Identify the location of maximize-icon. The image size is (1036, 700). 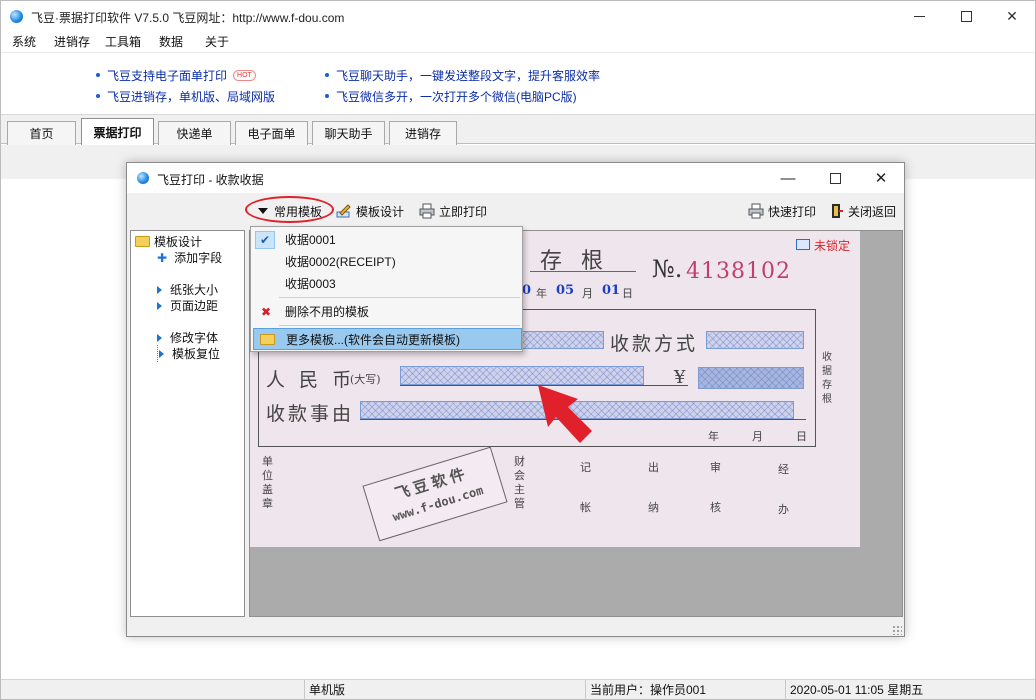
(835, 178).